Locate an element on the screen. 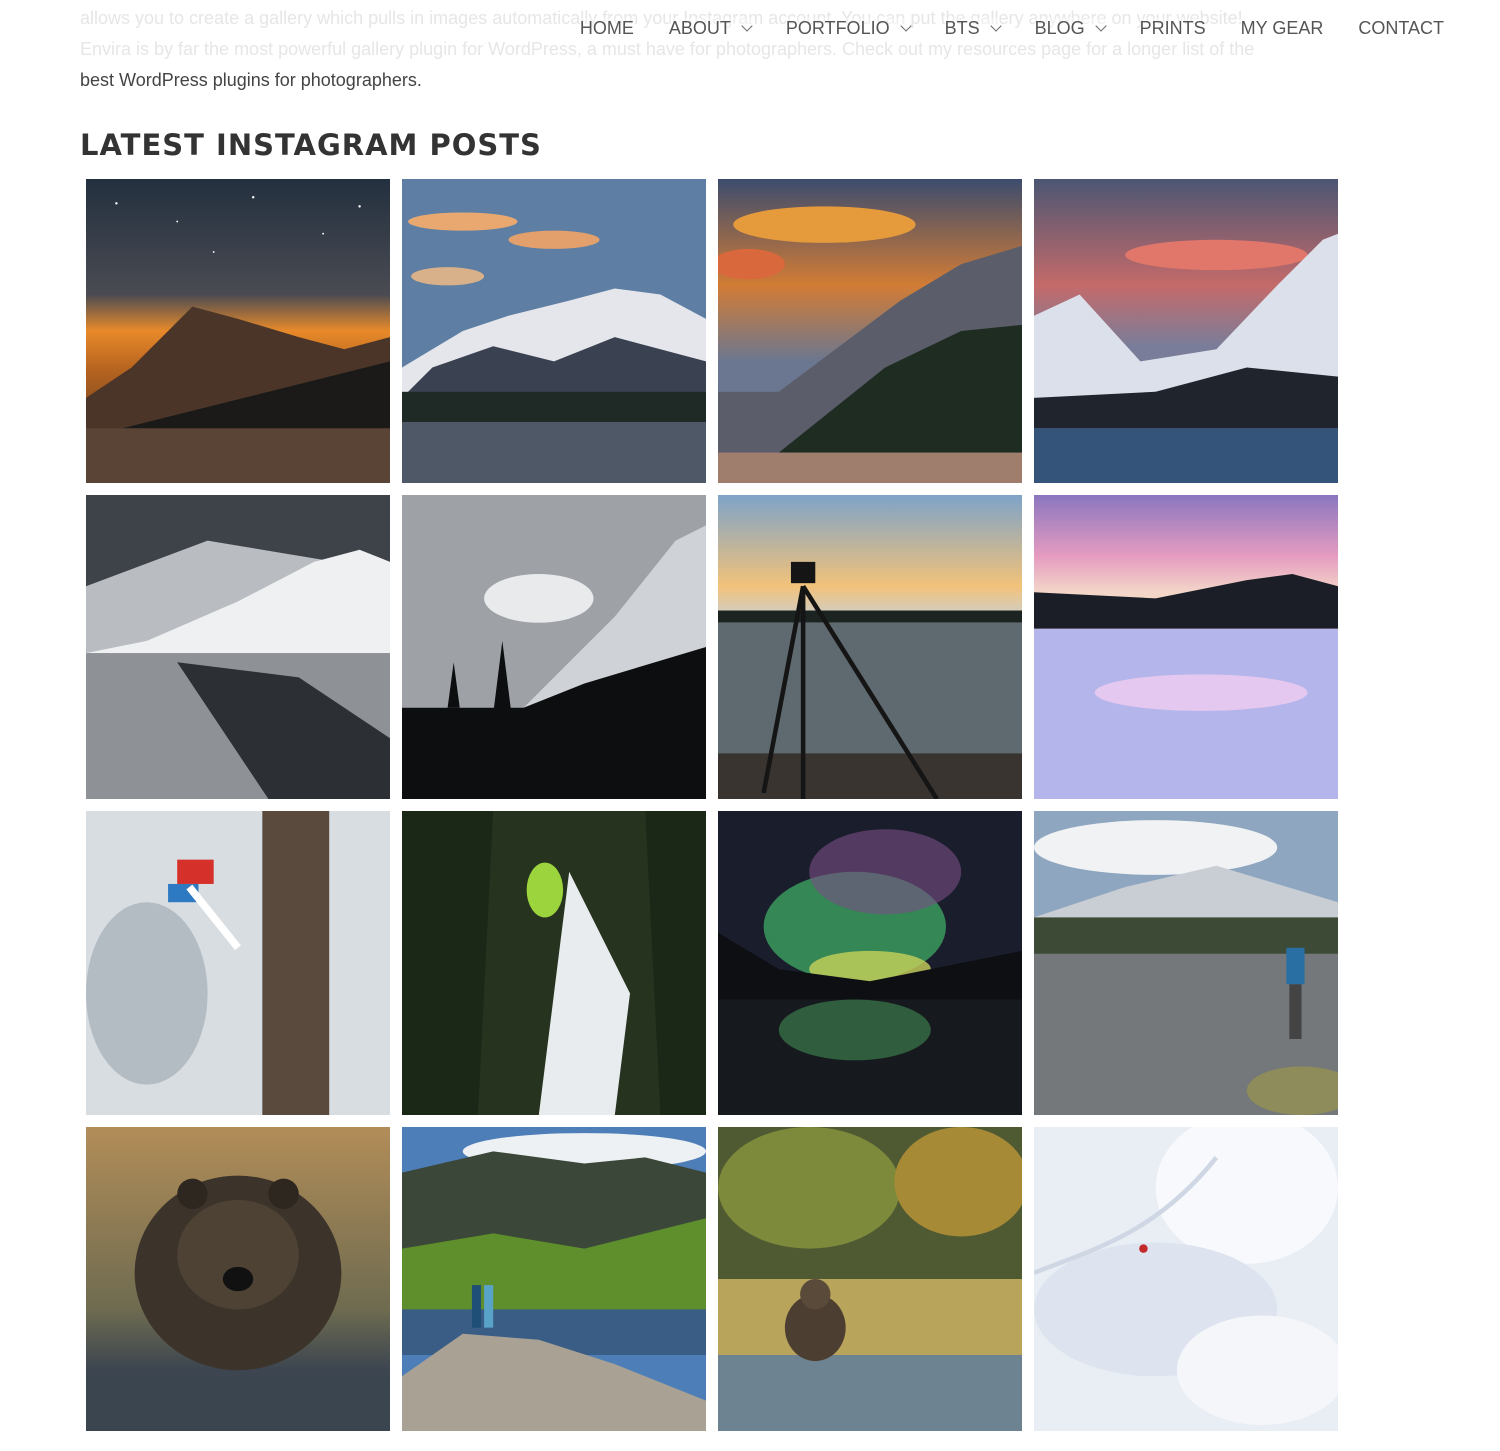 The height and width of the screenshot is (1451, 1500). nav-item-portfolio: PORTFOLIO is located at coordinates (848, 28).